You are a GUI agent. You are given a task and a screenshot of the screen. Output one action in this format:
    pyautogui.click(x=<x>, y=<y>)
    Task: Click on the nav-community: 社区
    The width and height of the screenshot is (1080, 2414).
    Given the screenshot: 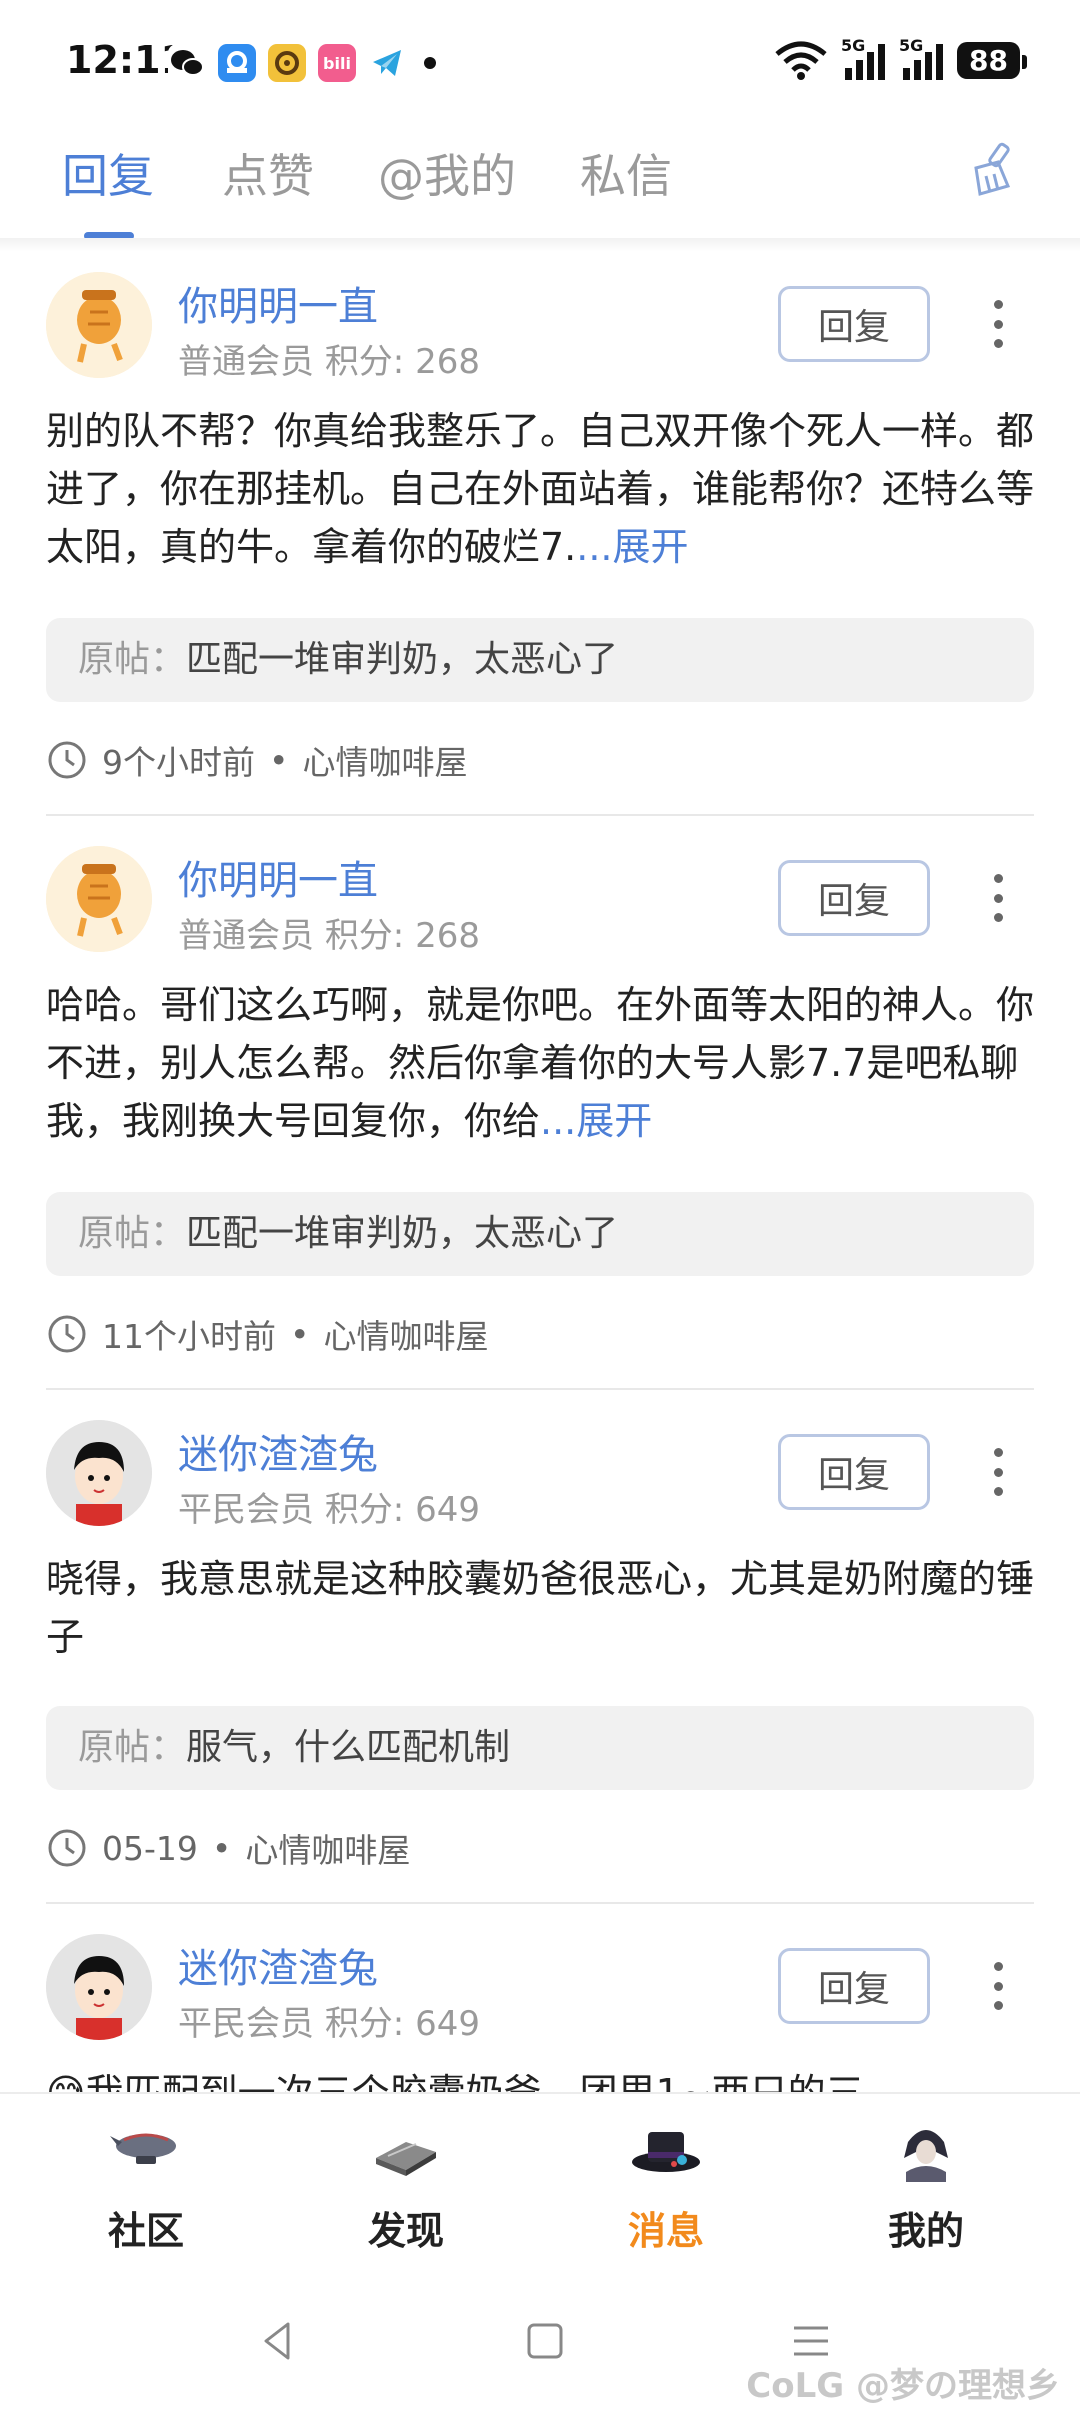 What is the action you would take?
    pyautogui.click(x=146, y=2183)
    